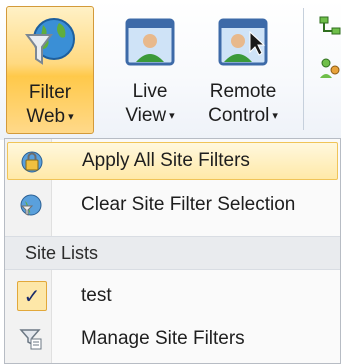 This screenshot has height=364, width=341. I want to click on users-icon, so click(329, 68).